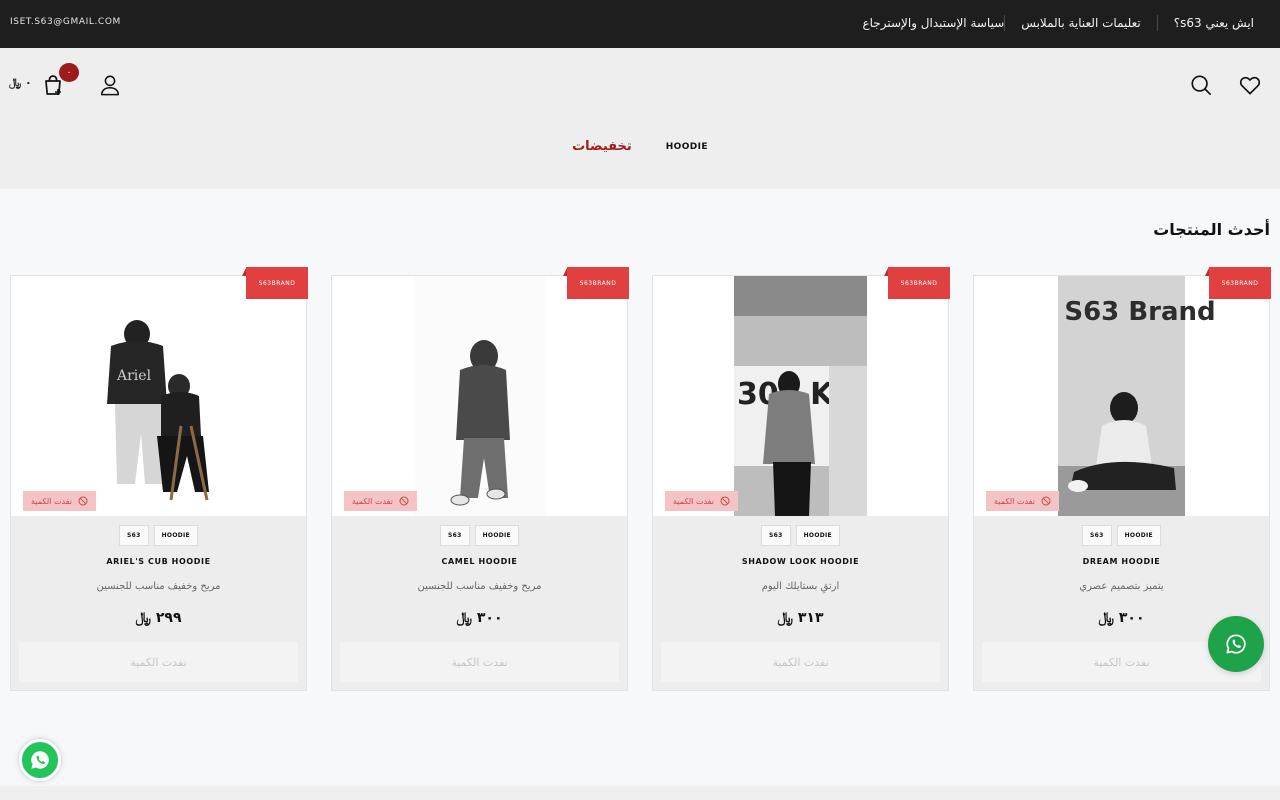 This screenshot has height=800, width=1280. I want to click on product-title: ARIEL'S CUB HOODIE, so click(158, 561).